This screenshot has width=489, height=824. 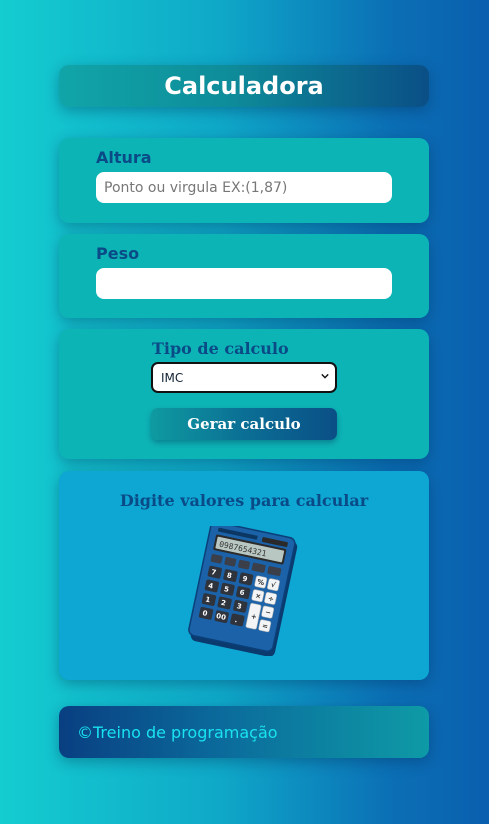 I want to click on tipo-selected-value: IMC, so click(x=172, y=377).